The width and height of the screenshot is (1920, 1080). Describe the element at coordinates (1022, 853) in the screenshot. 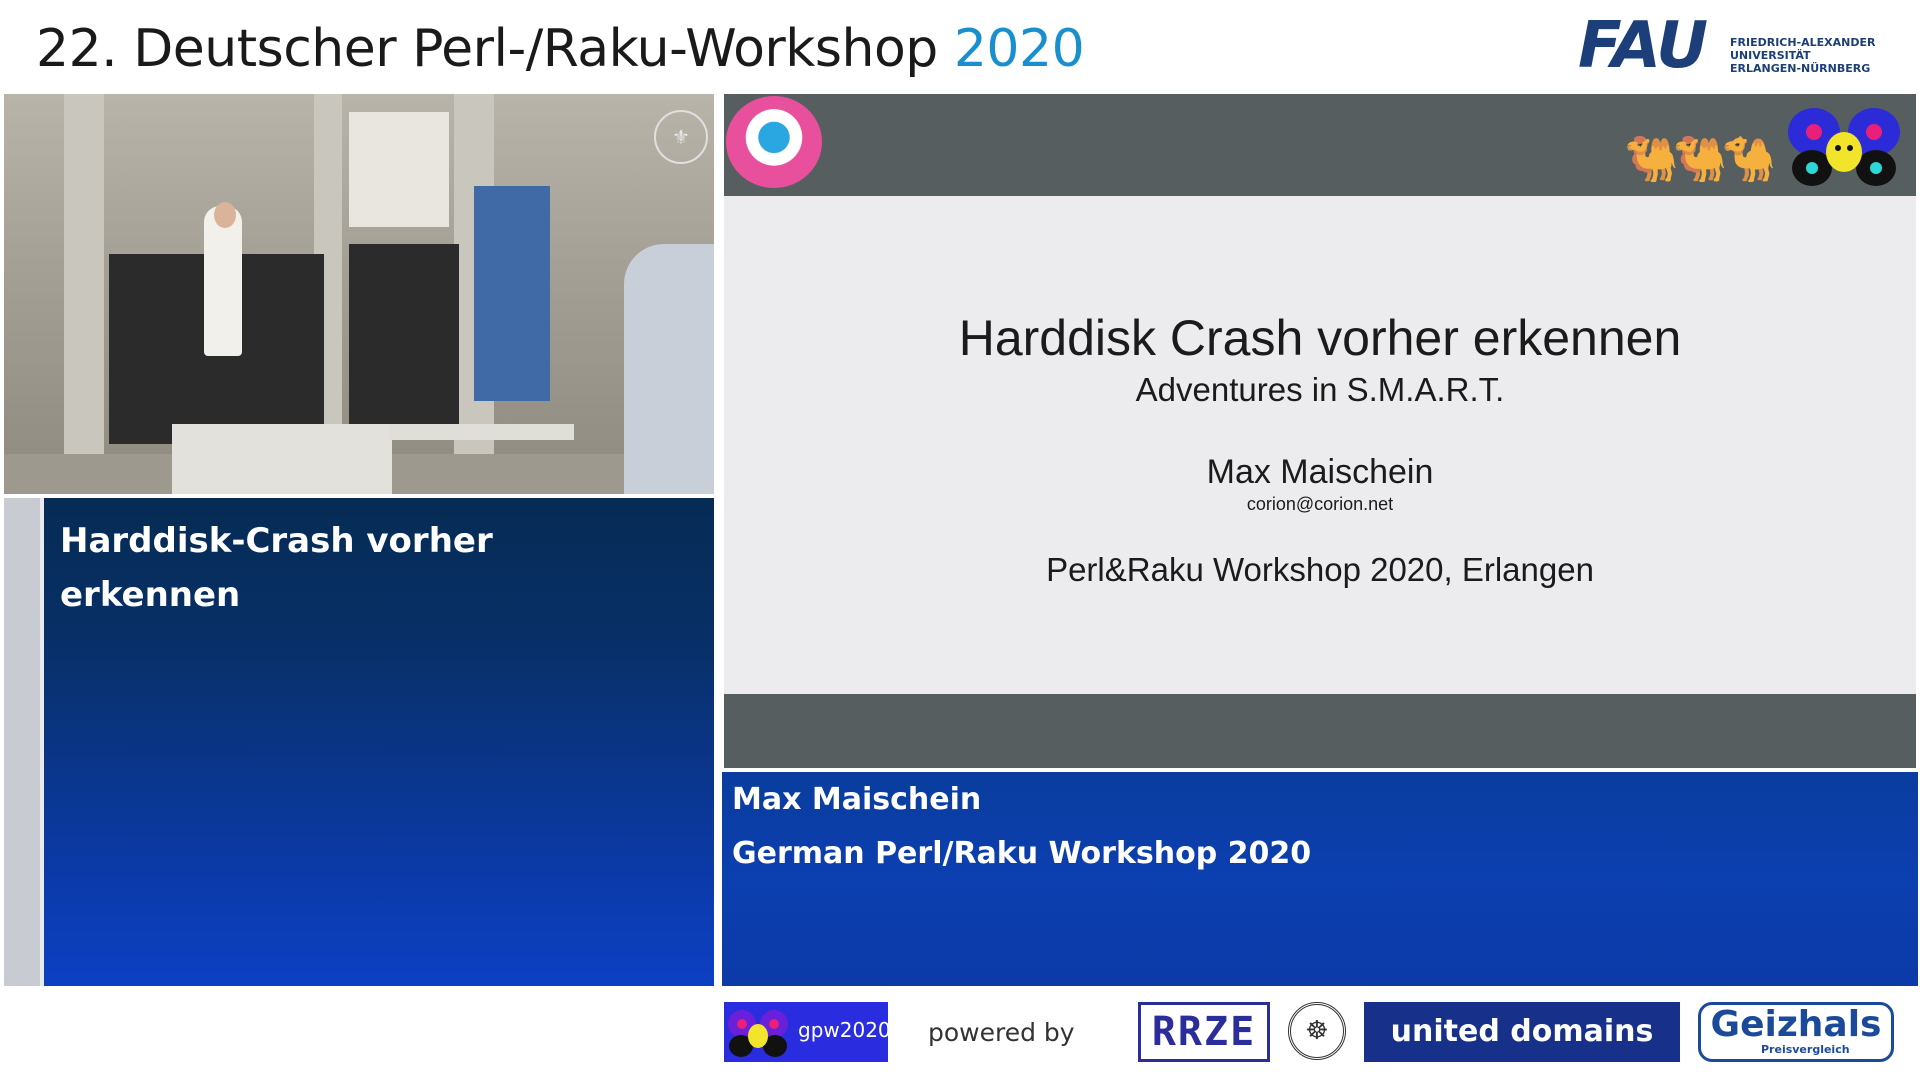

I see `event-name: German Perl/Raku Workshop 2020` at that location.